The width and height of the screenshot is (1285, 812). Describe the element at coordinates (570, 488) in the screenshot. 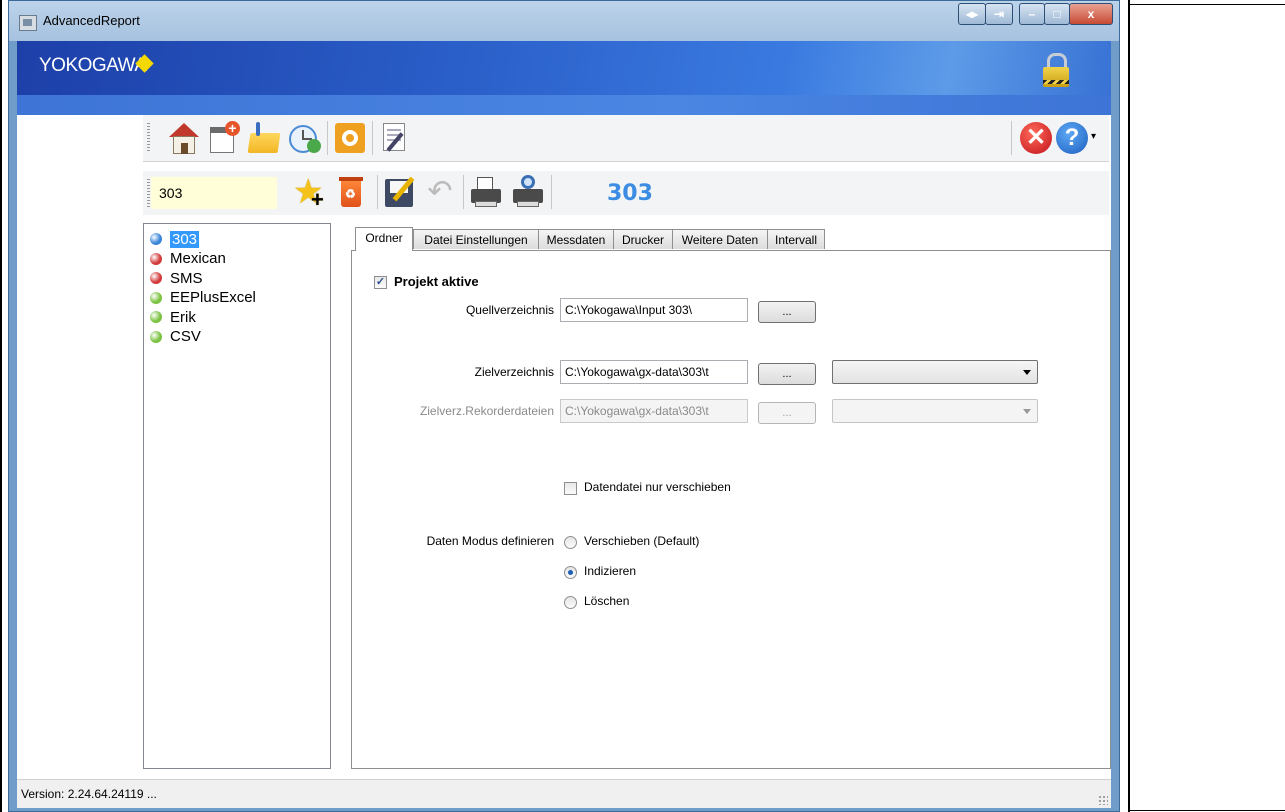

I see `datendatei-checkbox` at that location.